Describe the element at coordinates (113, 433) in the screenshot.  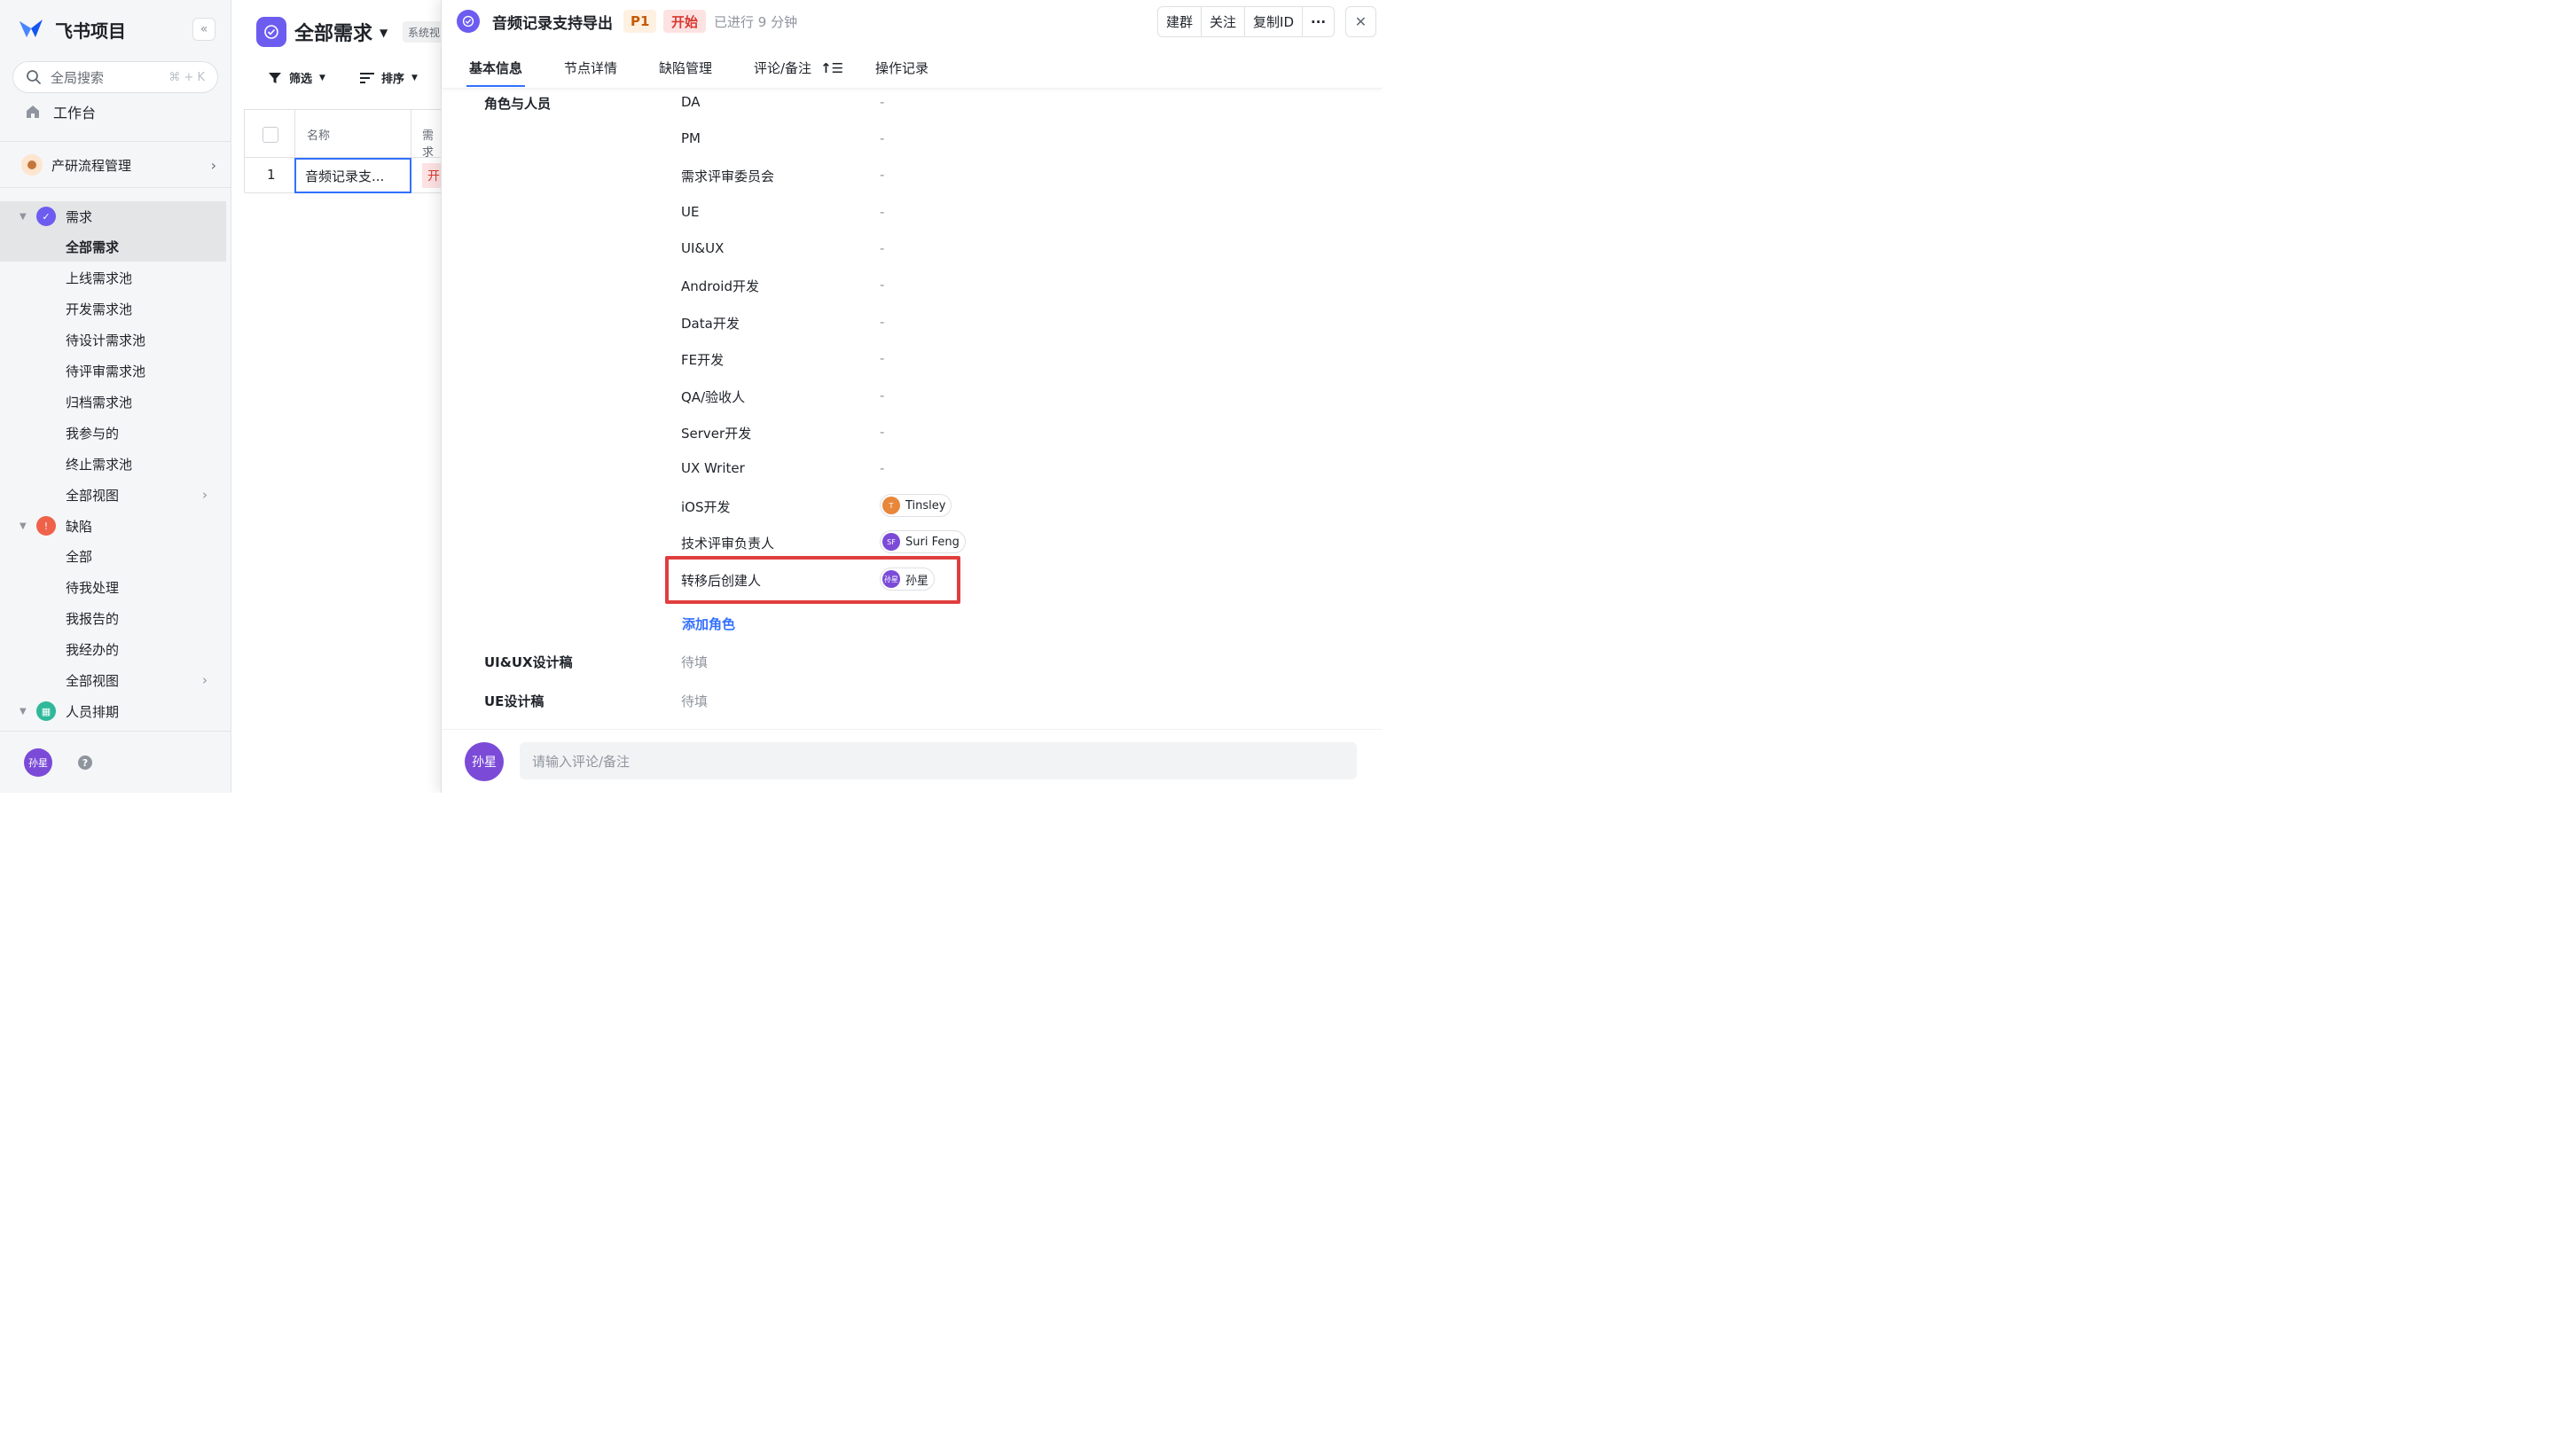
I see `nav-item-my-participation: 我参与的` at that location.